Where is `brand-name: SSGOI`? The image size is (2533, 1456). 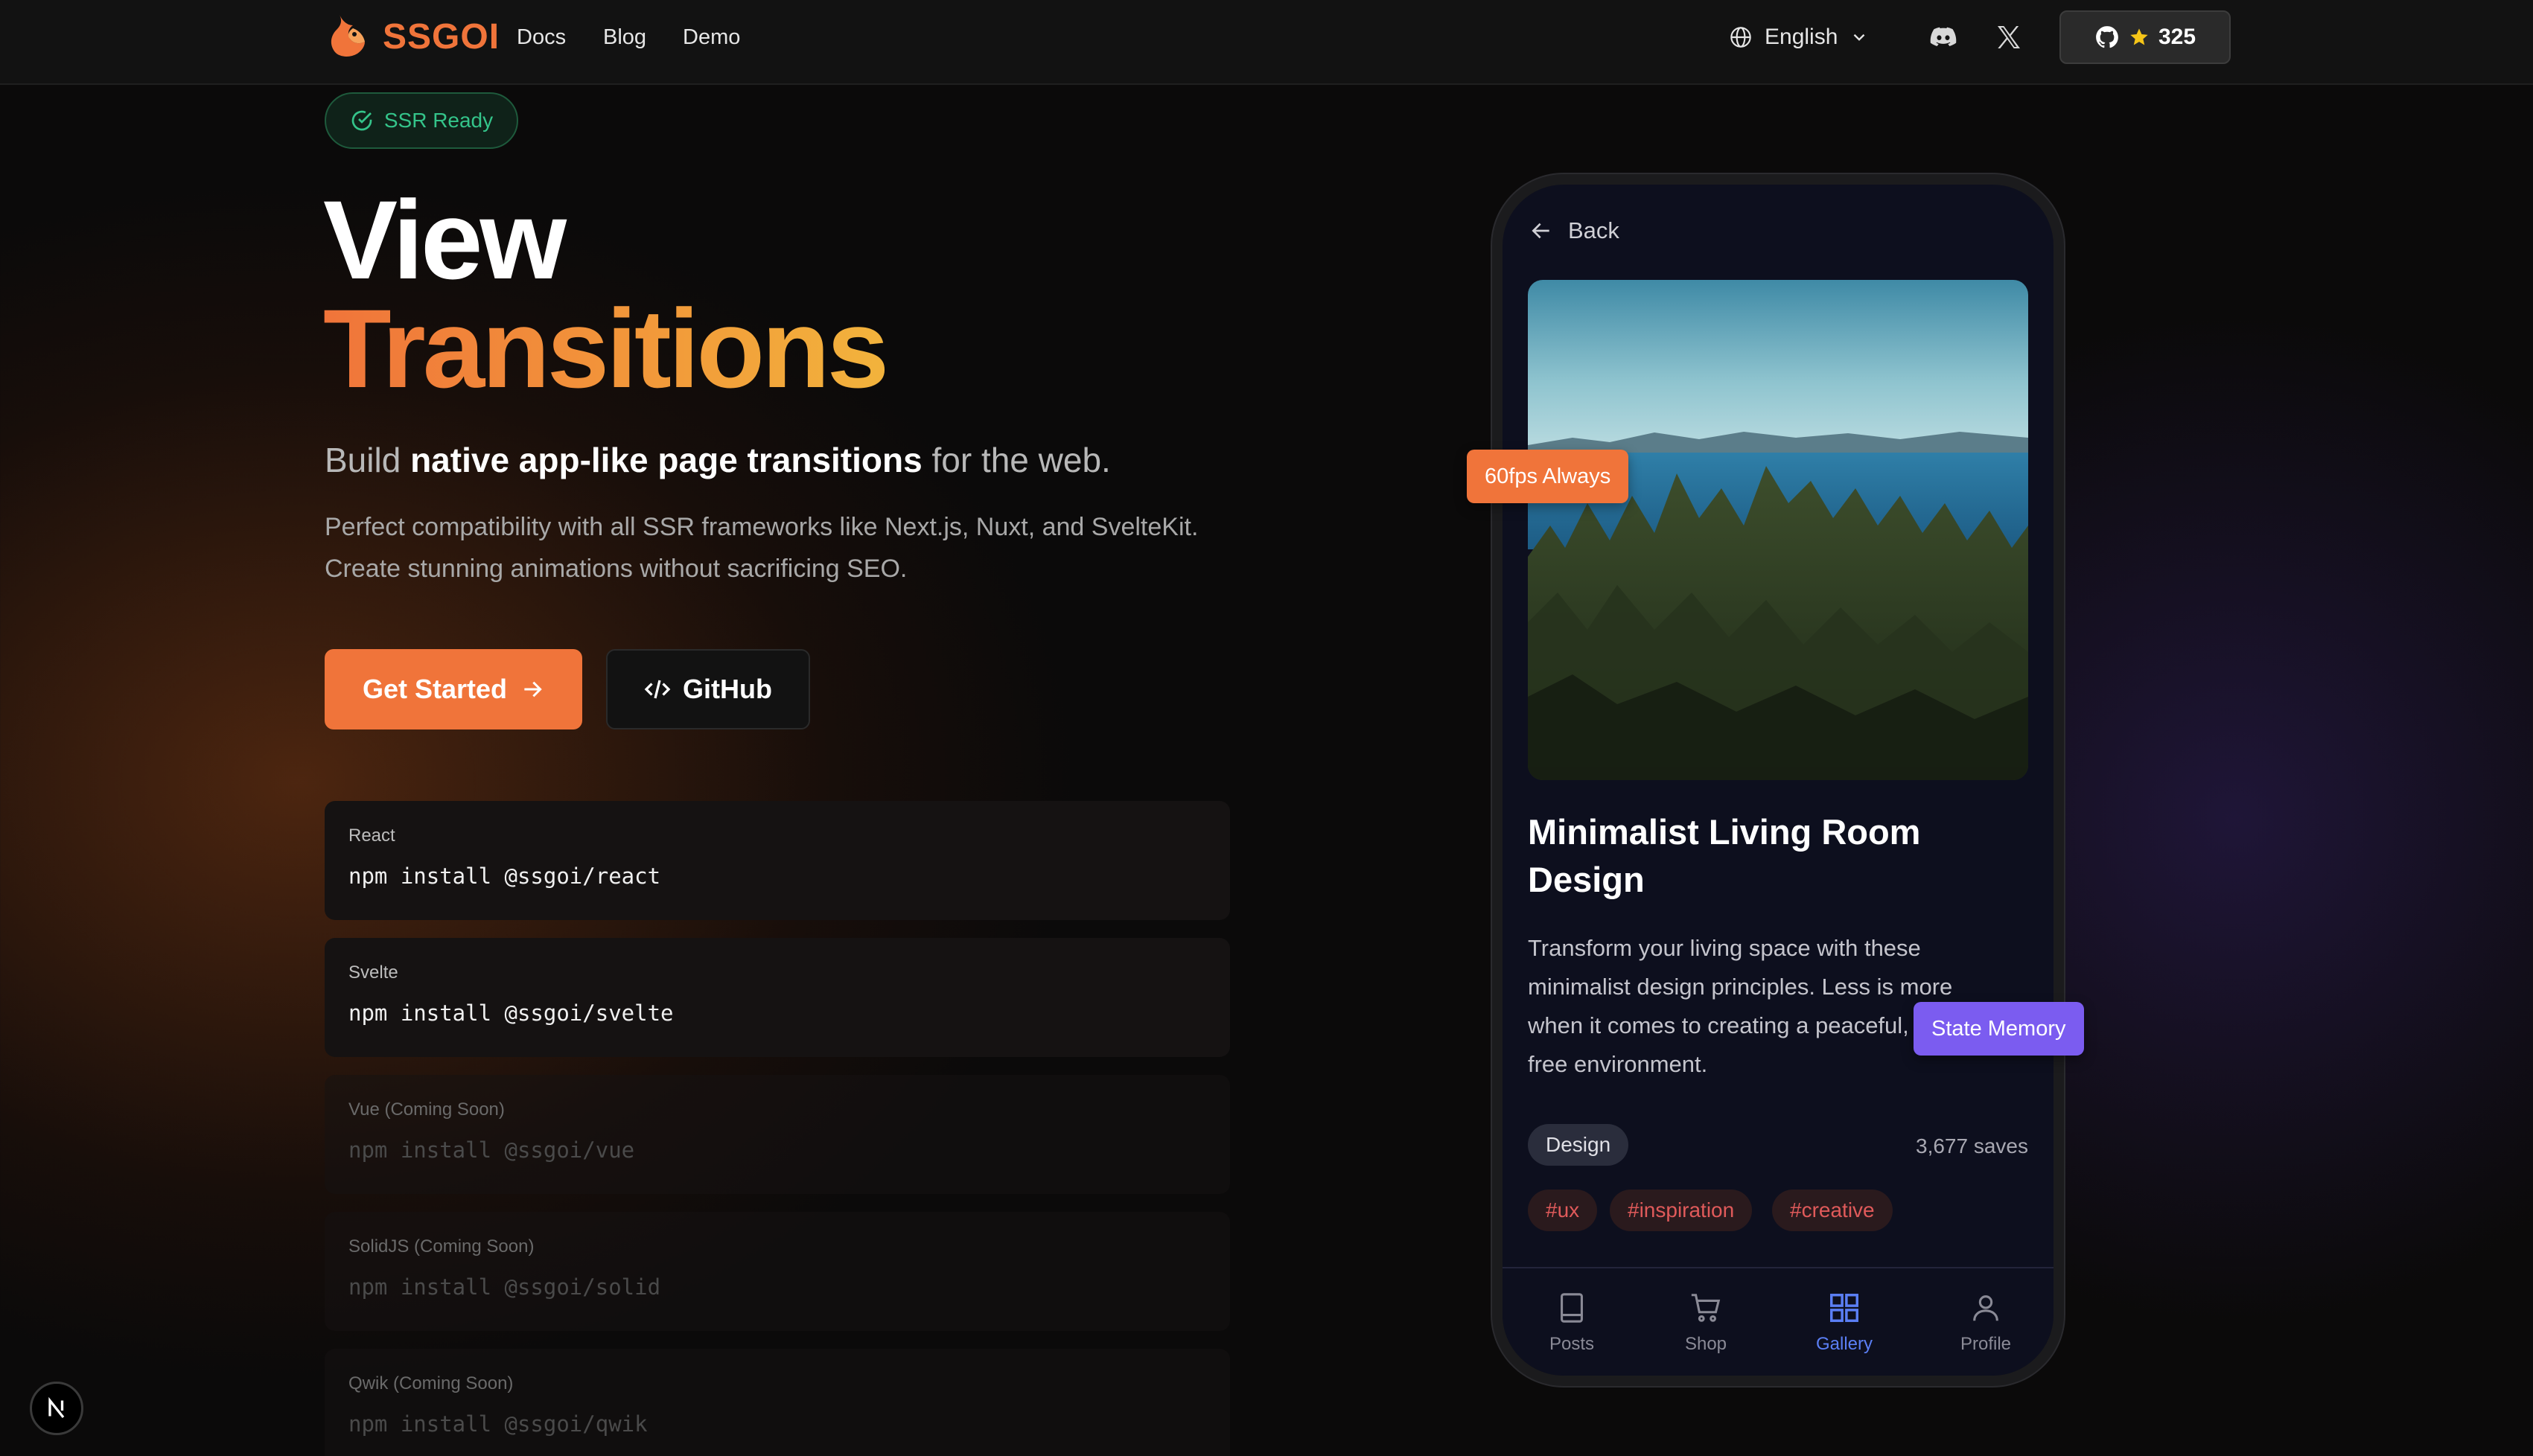 brand-name: SSGOI is located at coordinates (441, 37).